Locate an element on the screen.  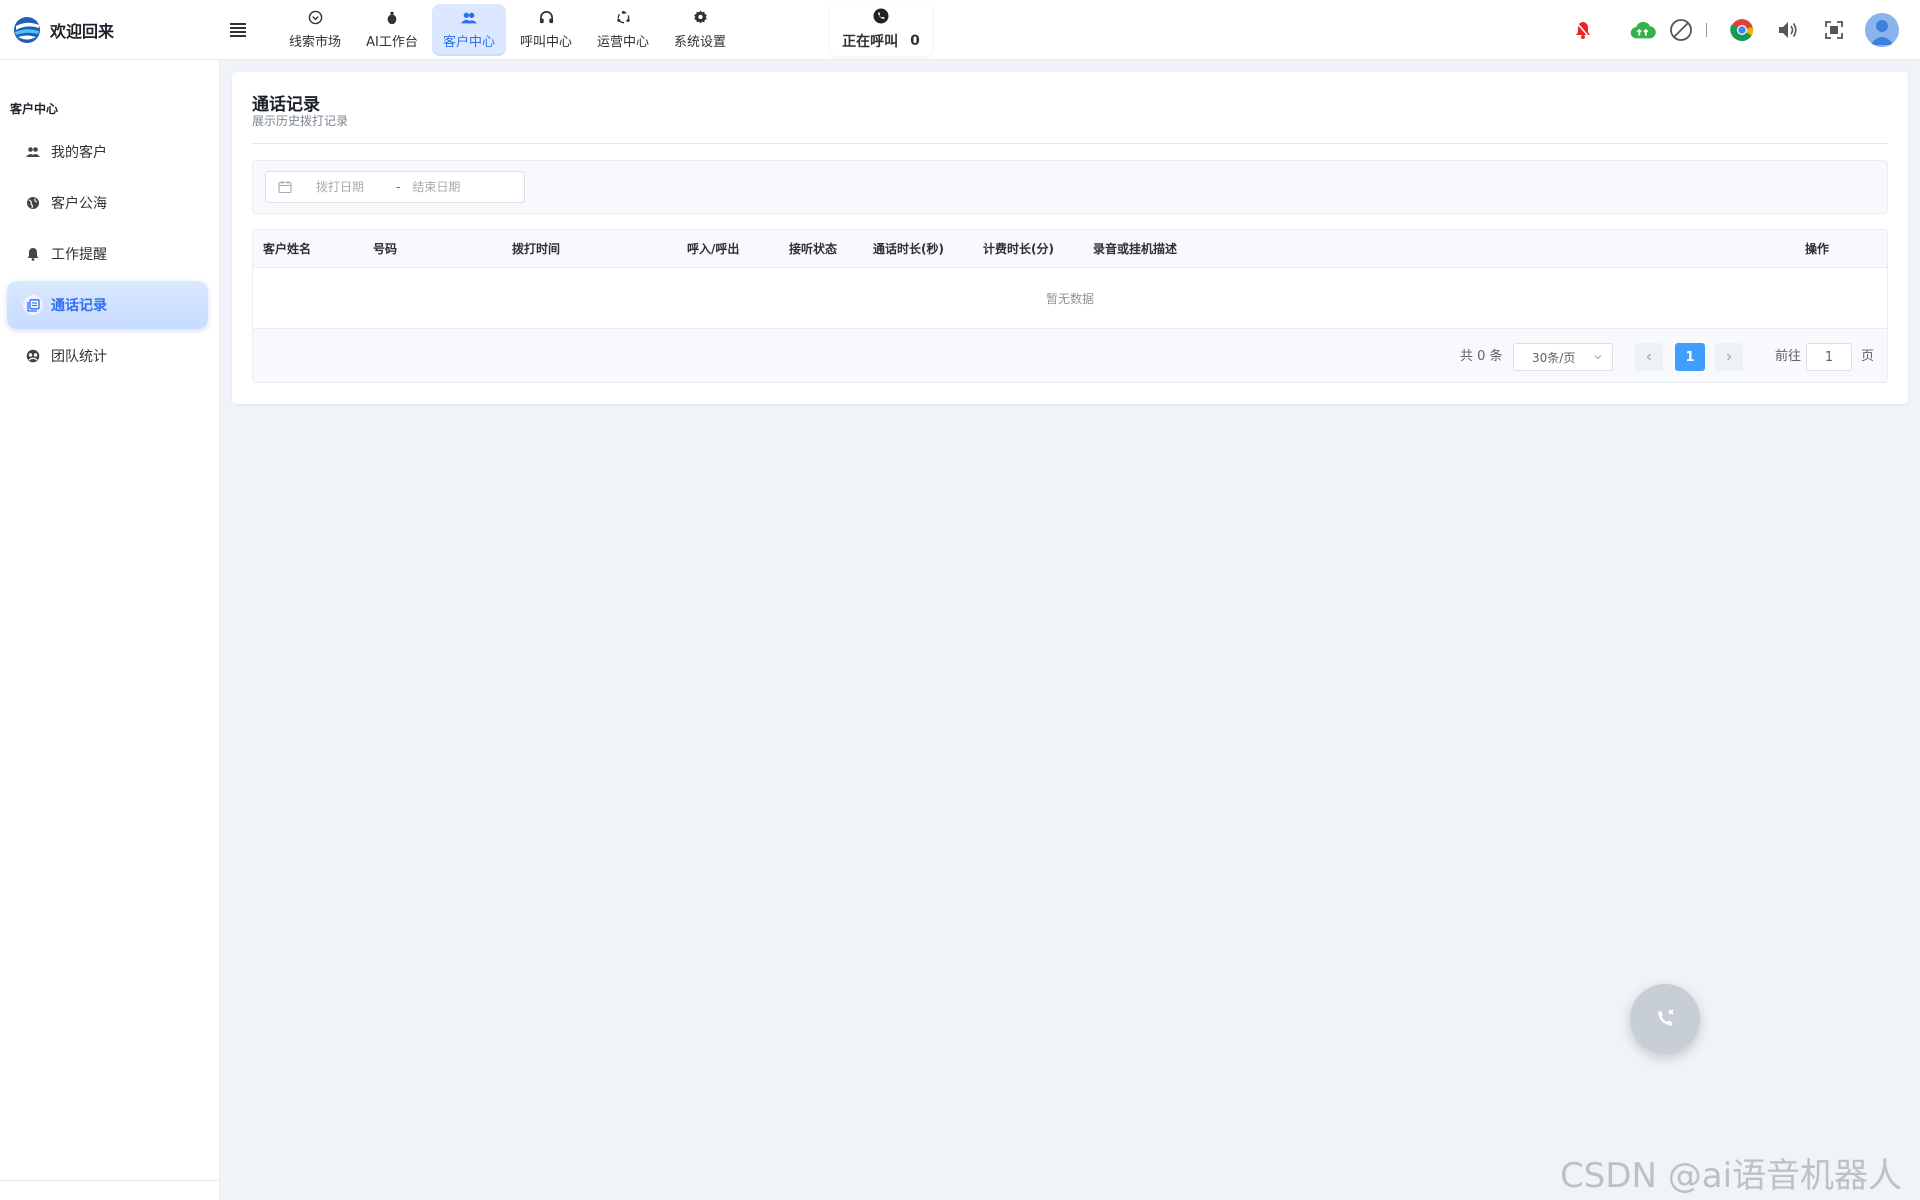
goto-page-input is located at coordinates (1829, 357).